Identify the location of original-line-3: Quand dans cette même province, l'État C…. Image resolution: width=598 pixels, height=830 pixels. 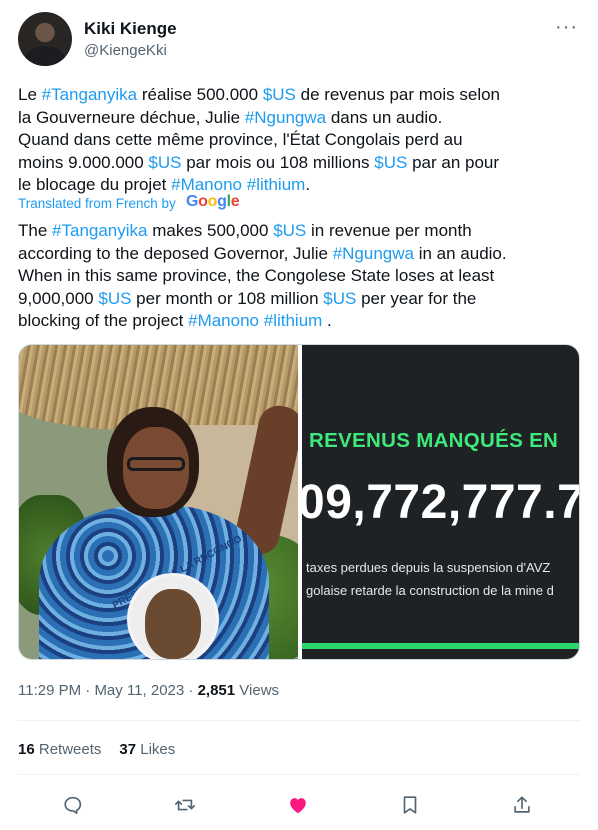
(300, 140).